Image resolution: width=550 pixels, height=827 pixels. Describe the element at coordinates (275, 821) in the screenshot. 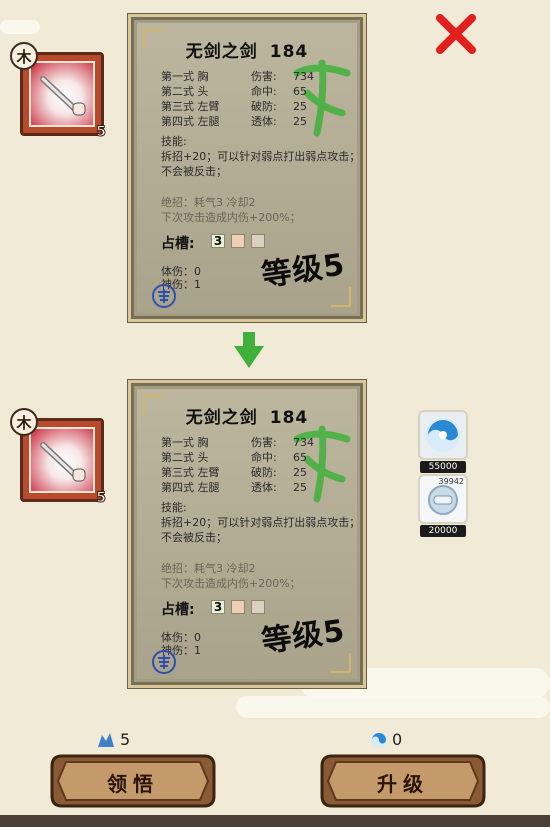

I see `bottom-bar` at that location.